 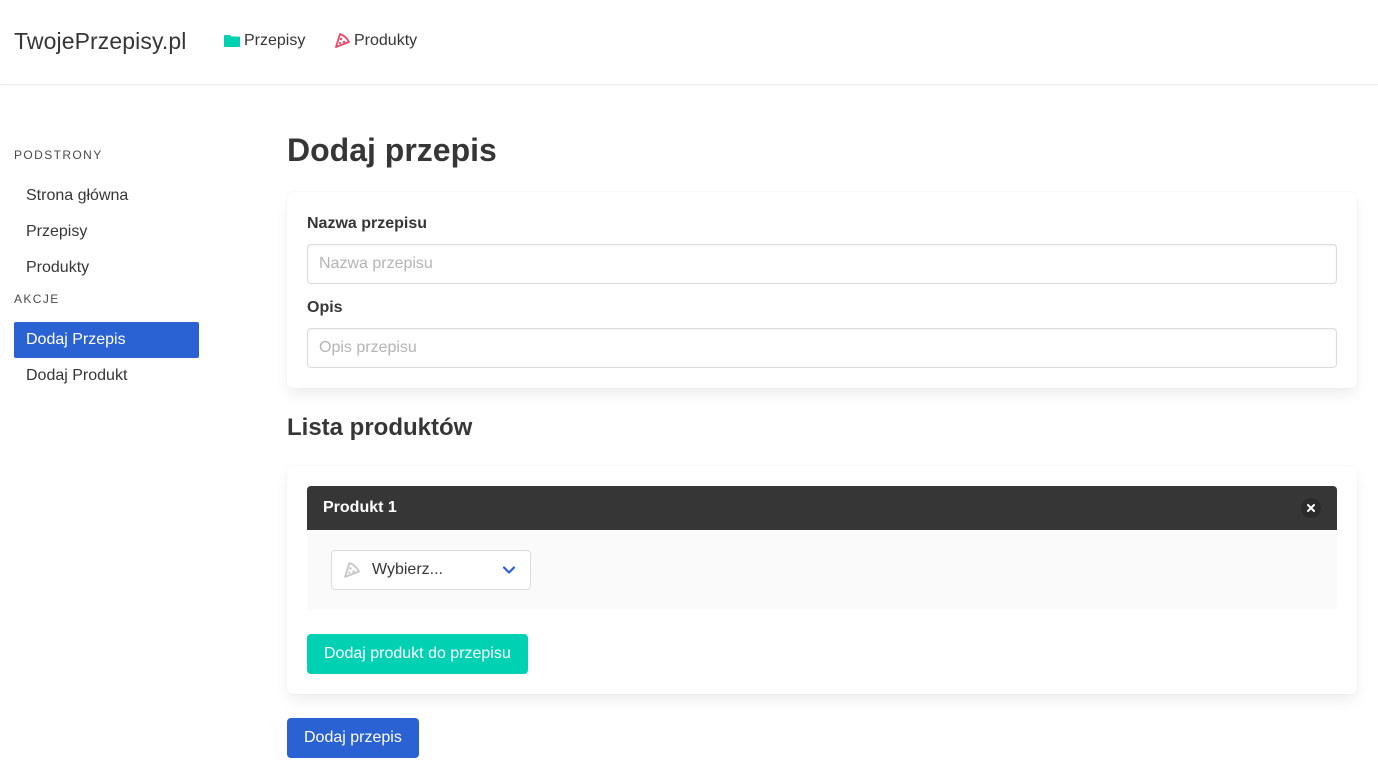 What do you see at coordinates (392, 150) in the screenshot?
I see `page-title: Dodaj przepis` at bounding box center [392, 150].